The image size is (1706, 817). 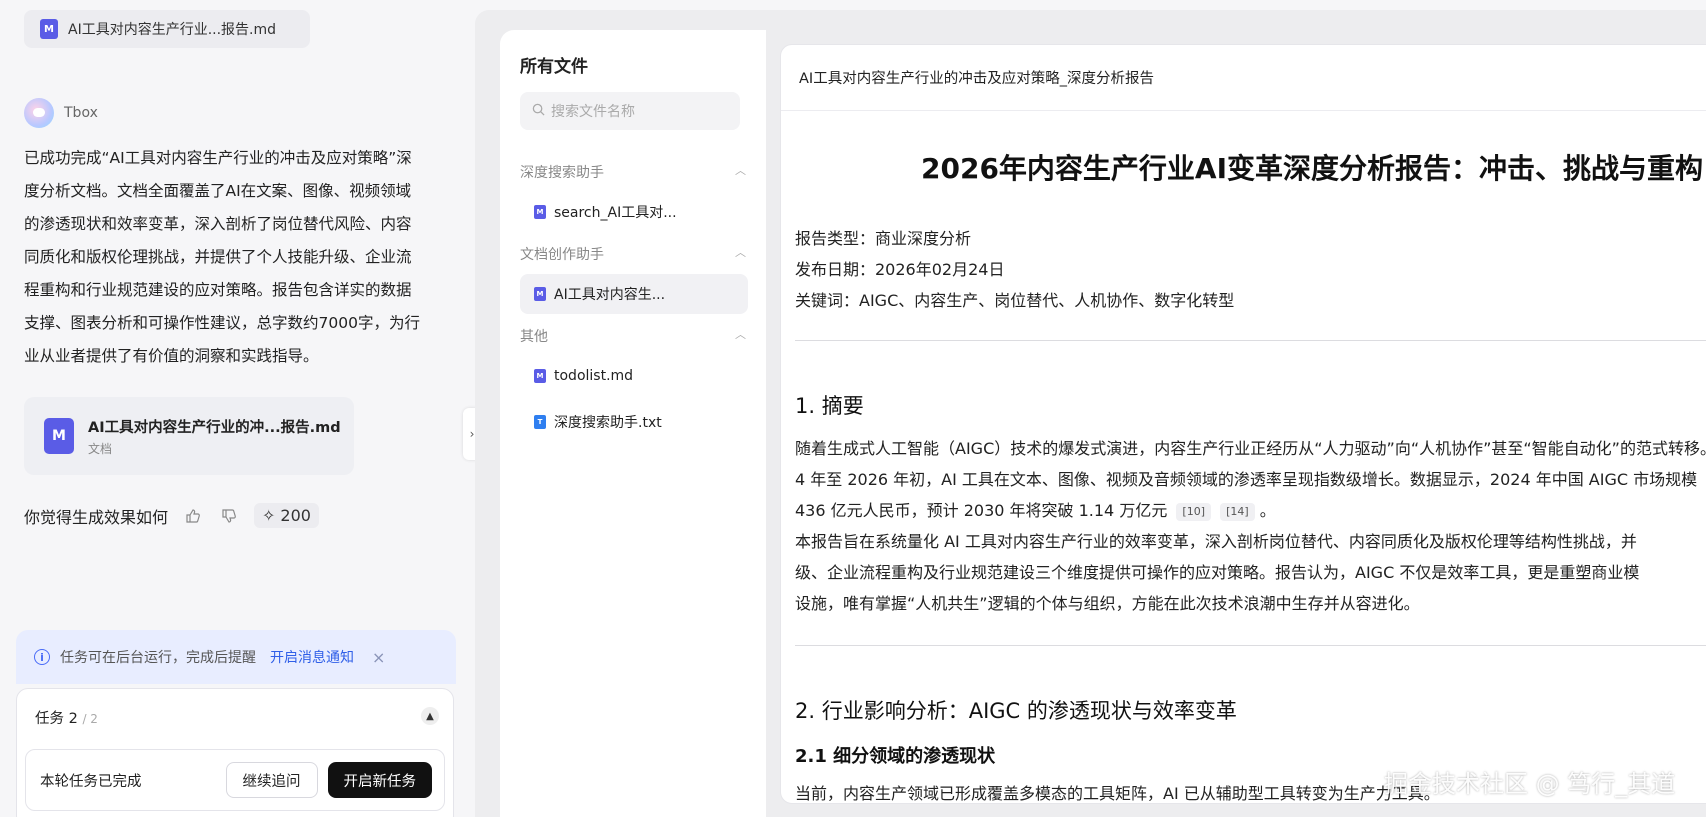 I want to click on markdown-doc-icon: M, so click(x=59, y=436).